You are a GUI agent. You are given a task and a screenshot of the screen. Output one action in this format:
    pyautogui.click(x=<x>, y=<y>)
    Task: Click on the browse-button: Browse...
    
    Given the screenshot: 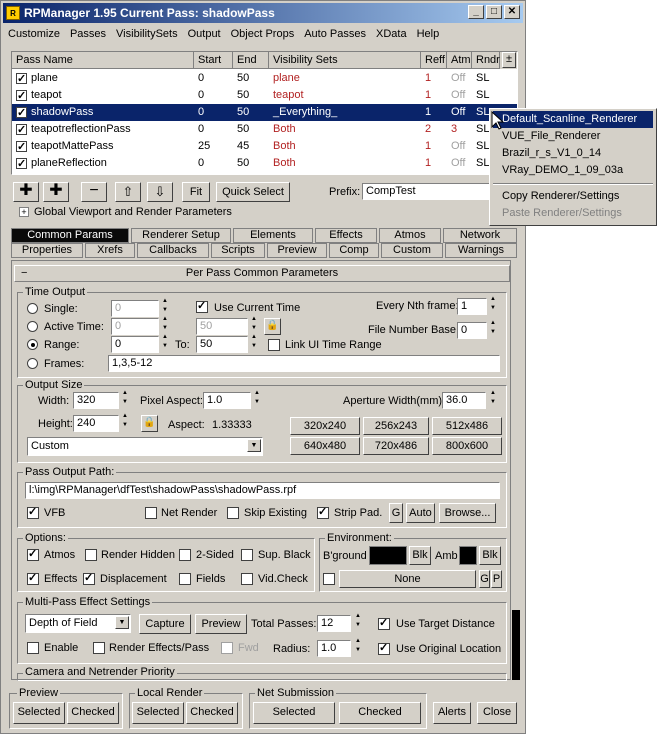 What is the action you would take?
    pyautogui.click(x=467, y=513)
    